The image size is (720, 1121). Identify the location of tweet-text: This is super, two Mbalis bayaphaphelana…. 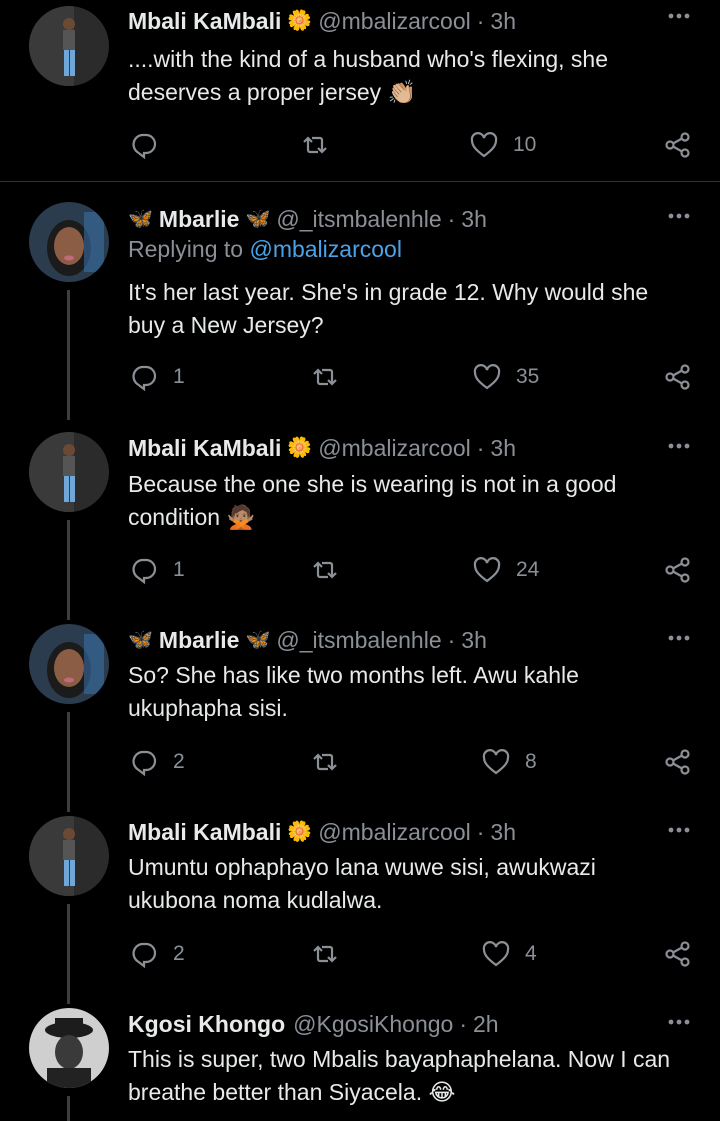
(399, 1075).